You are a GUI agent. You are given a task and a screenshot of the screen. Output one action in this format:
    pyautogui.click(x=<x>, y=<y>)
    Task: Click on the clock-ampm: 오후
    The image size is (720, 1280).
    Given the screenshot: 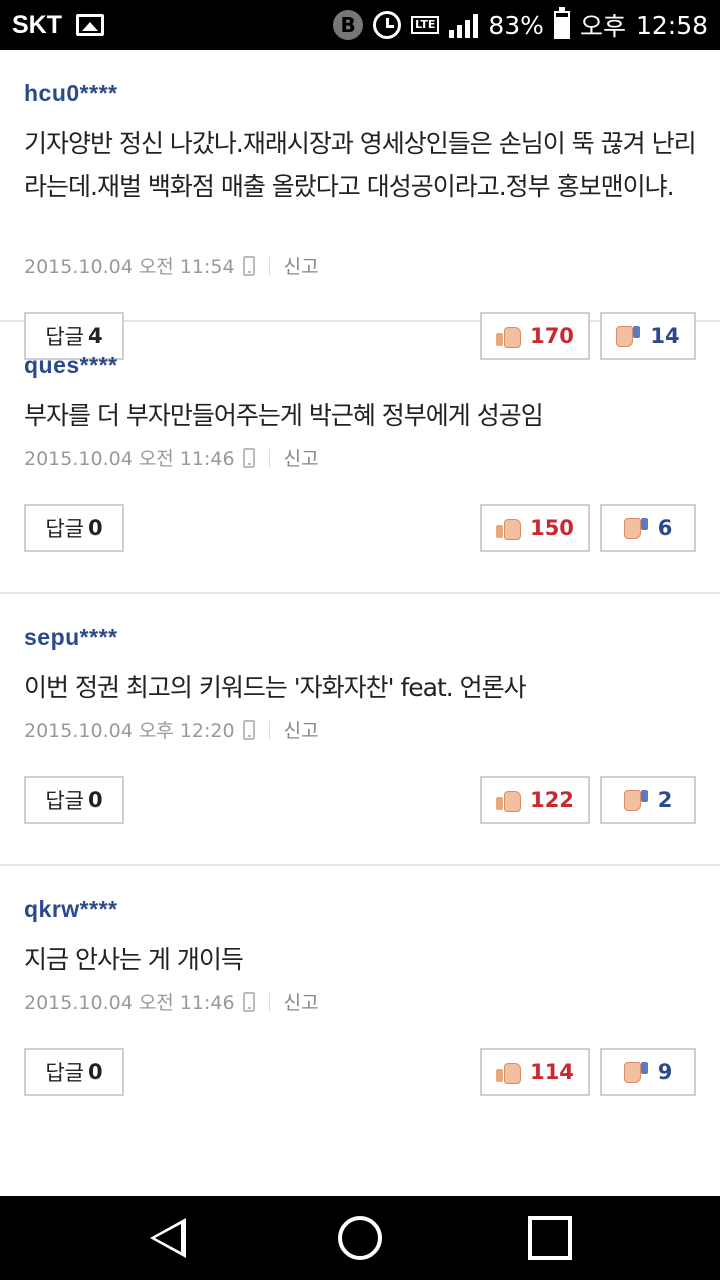 What is the action you would take?
    pyautogui.click(x=602, y=26)
    